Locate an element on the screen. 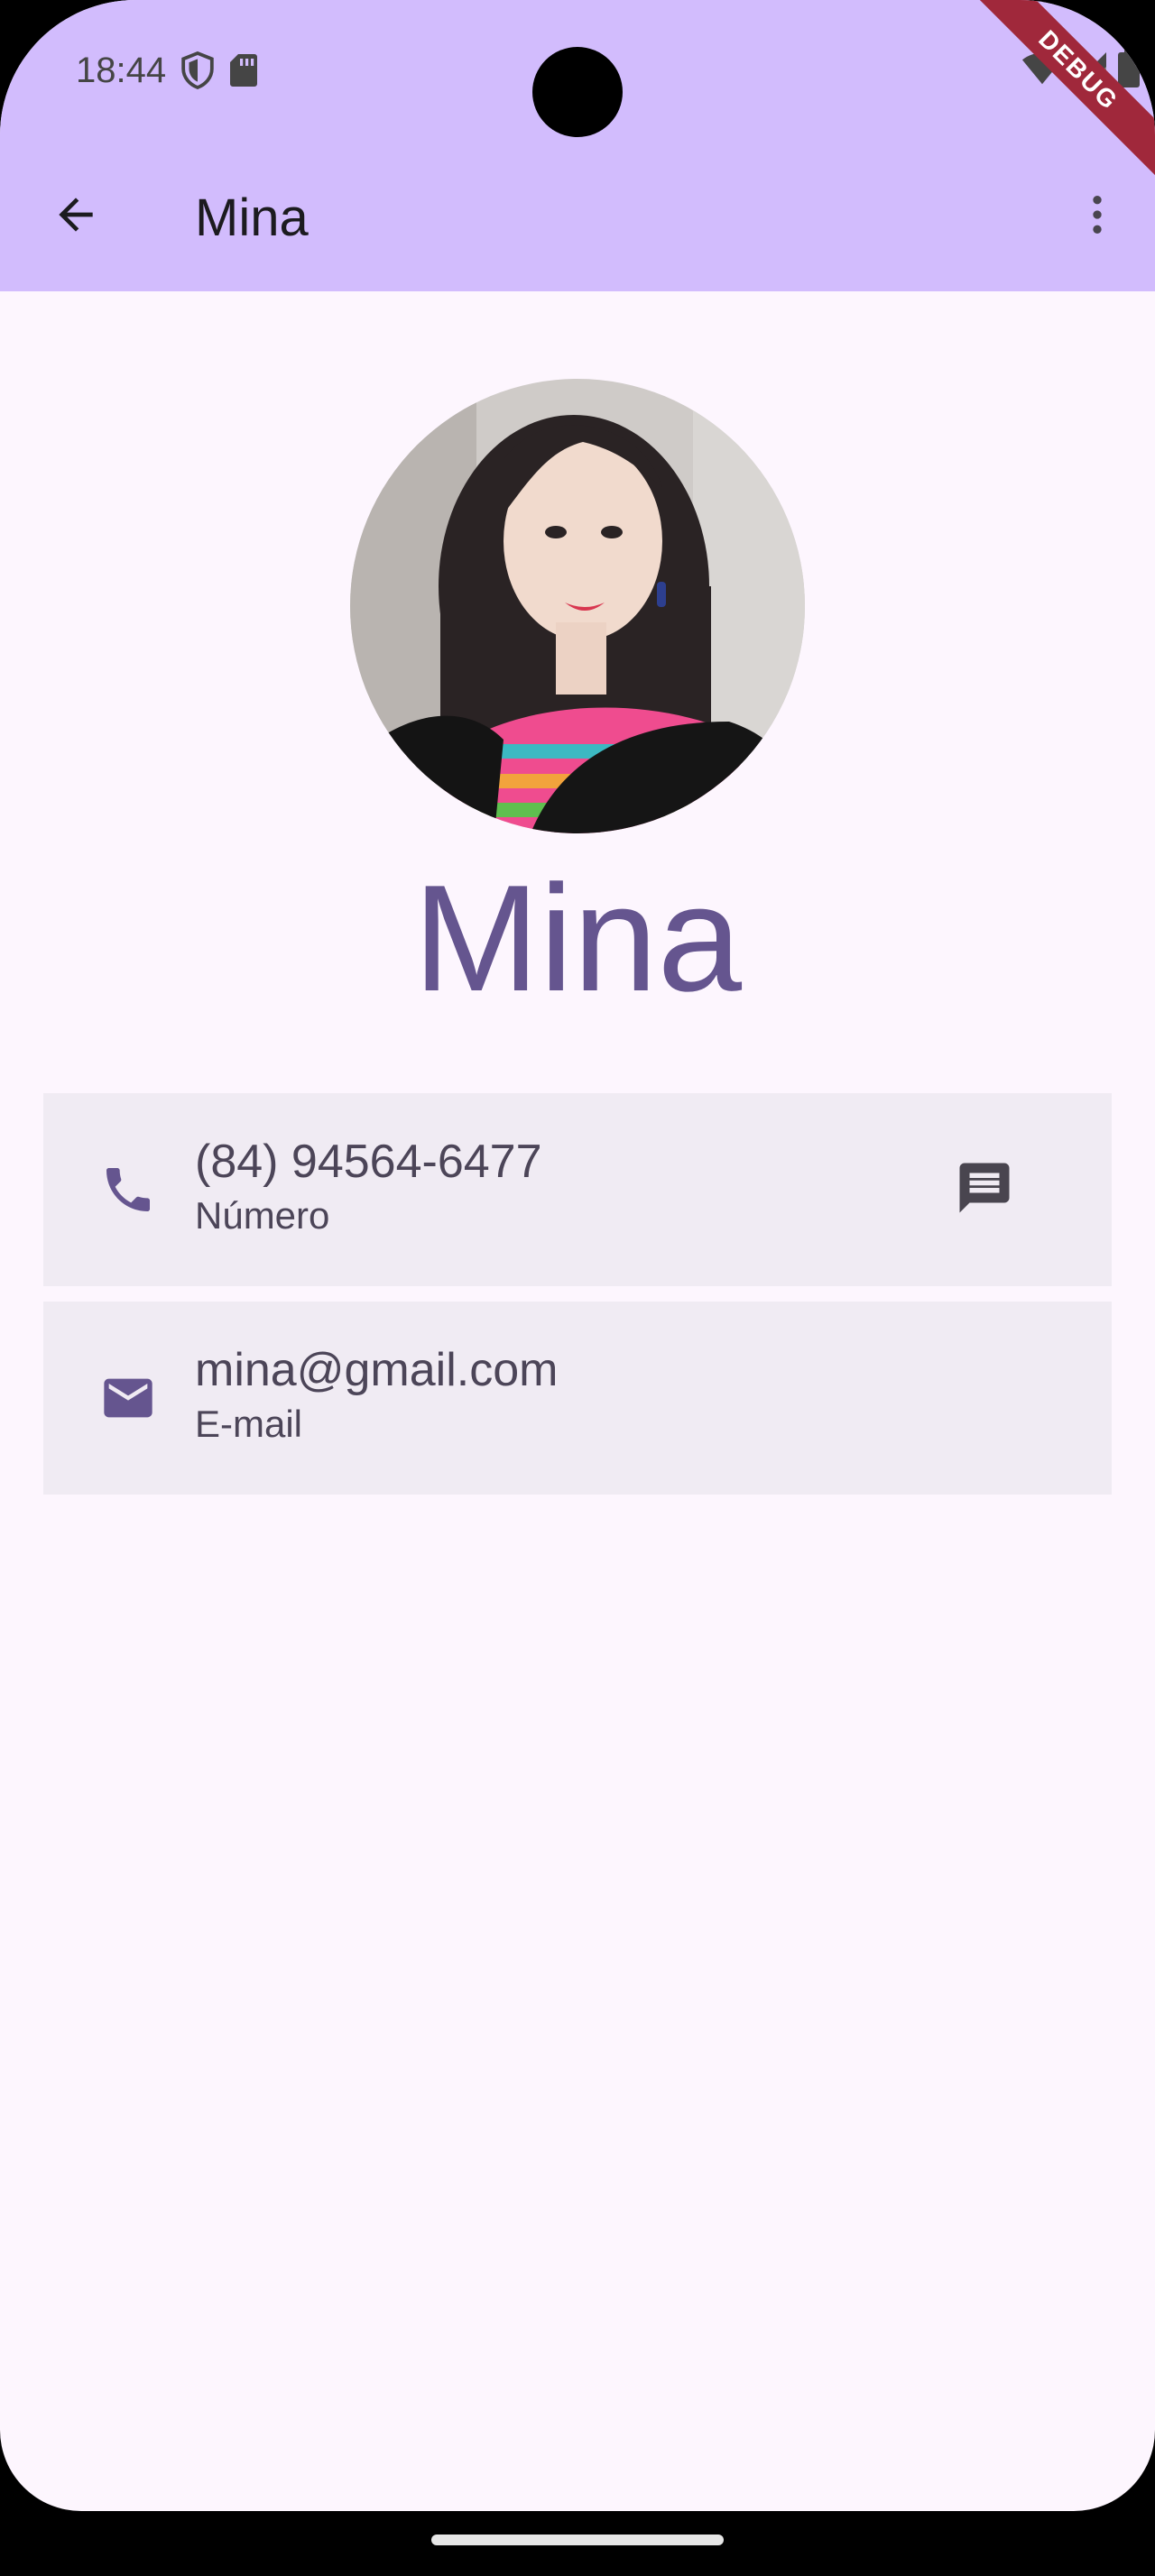 The image size is (1155, 2576). phone-number: (84) 94564-6477 is located at coordinates (368, 1162).